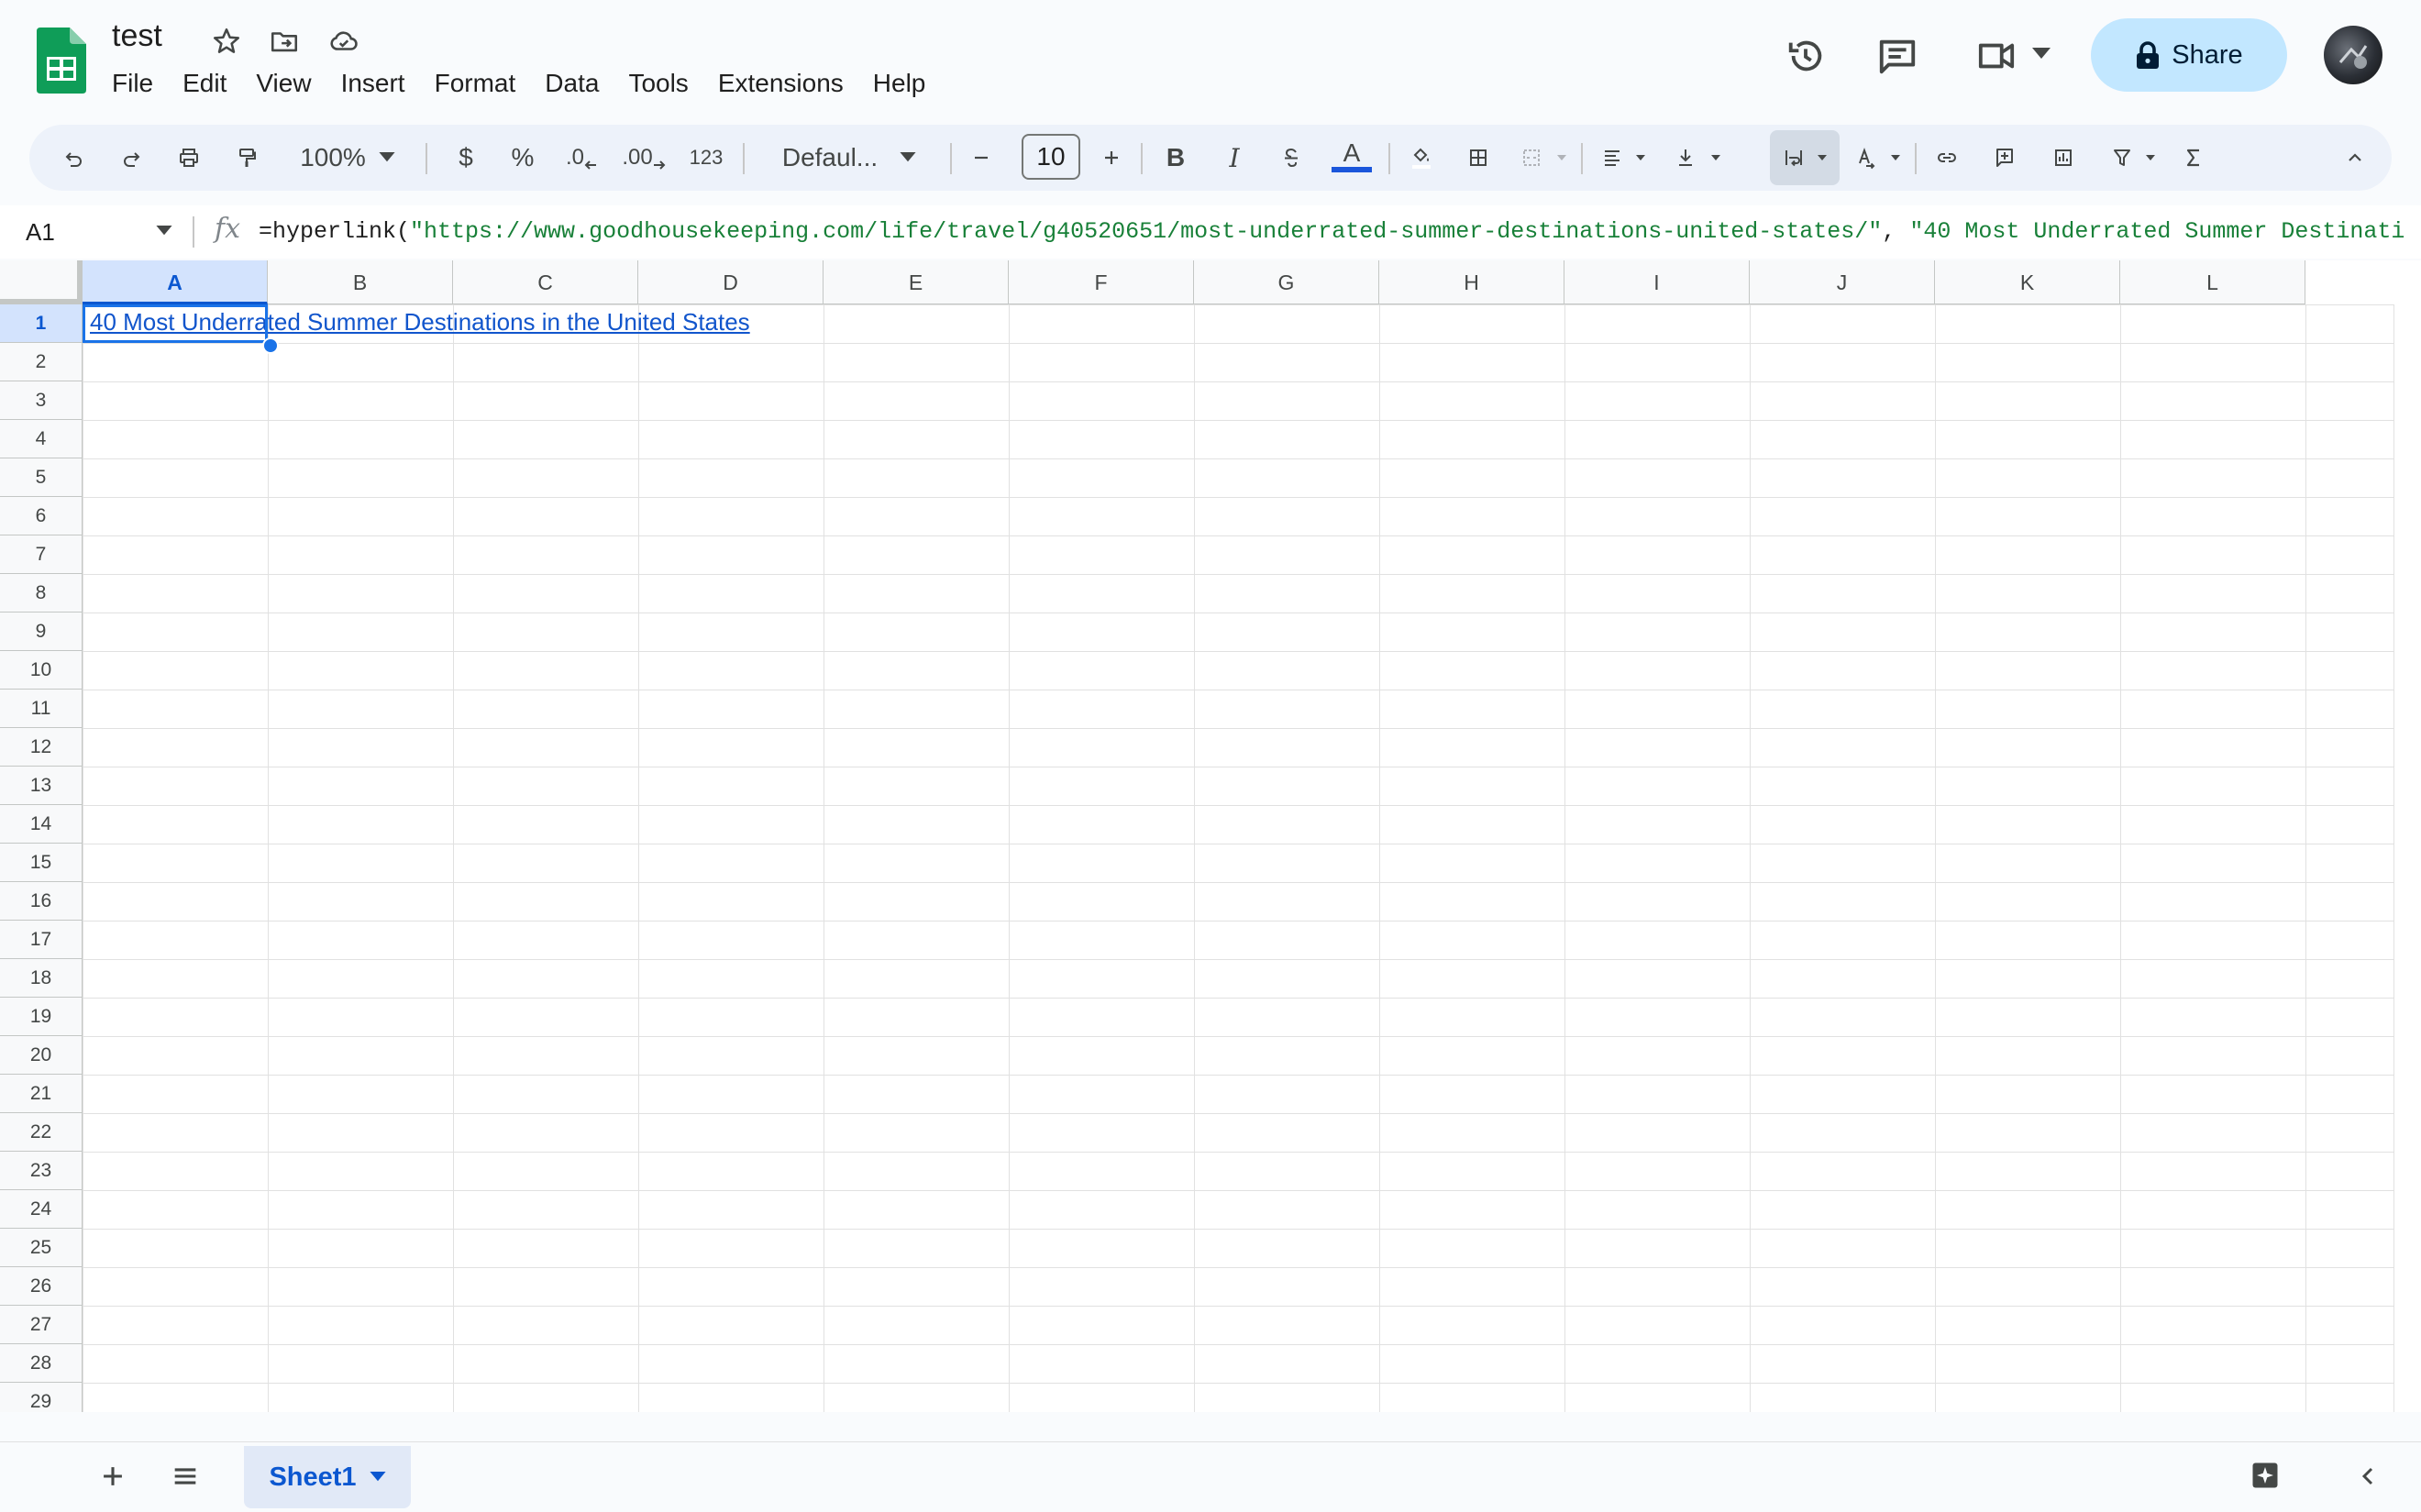  Describe the element at coordinates (42, 1363) in the screenshot. I see `row-header-28: 28` at that location.